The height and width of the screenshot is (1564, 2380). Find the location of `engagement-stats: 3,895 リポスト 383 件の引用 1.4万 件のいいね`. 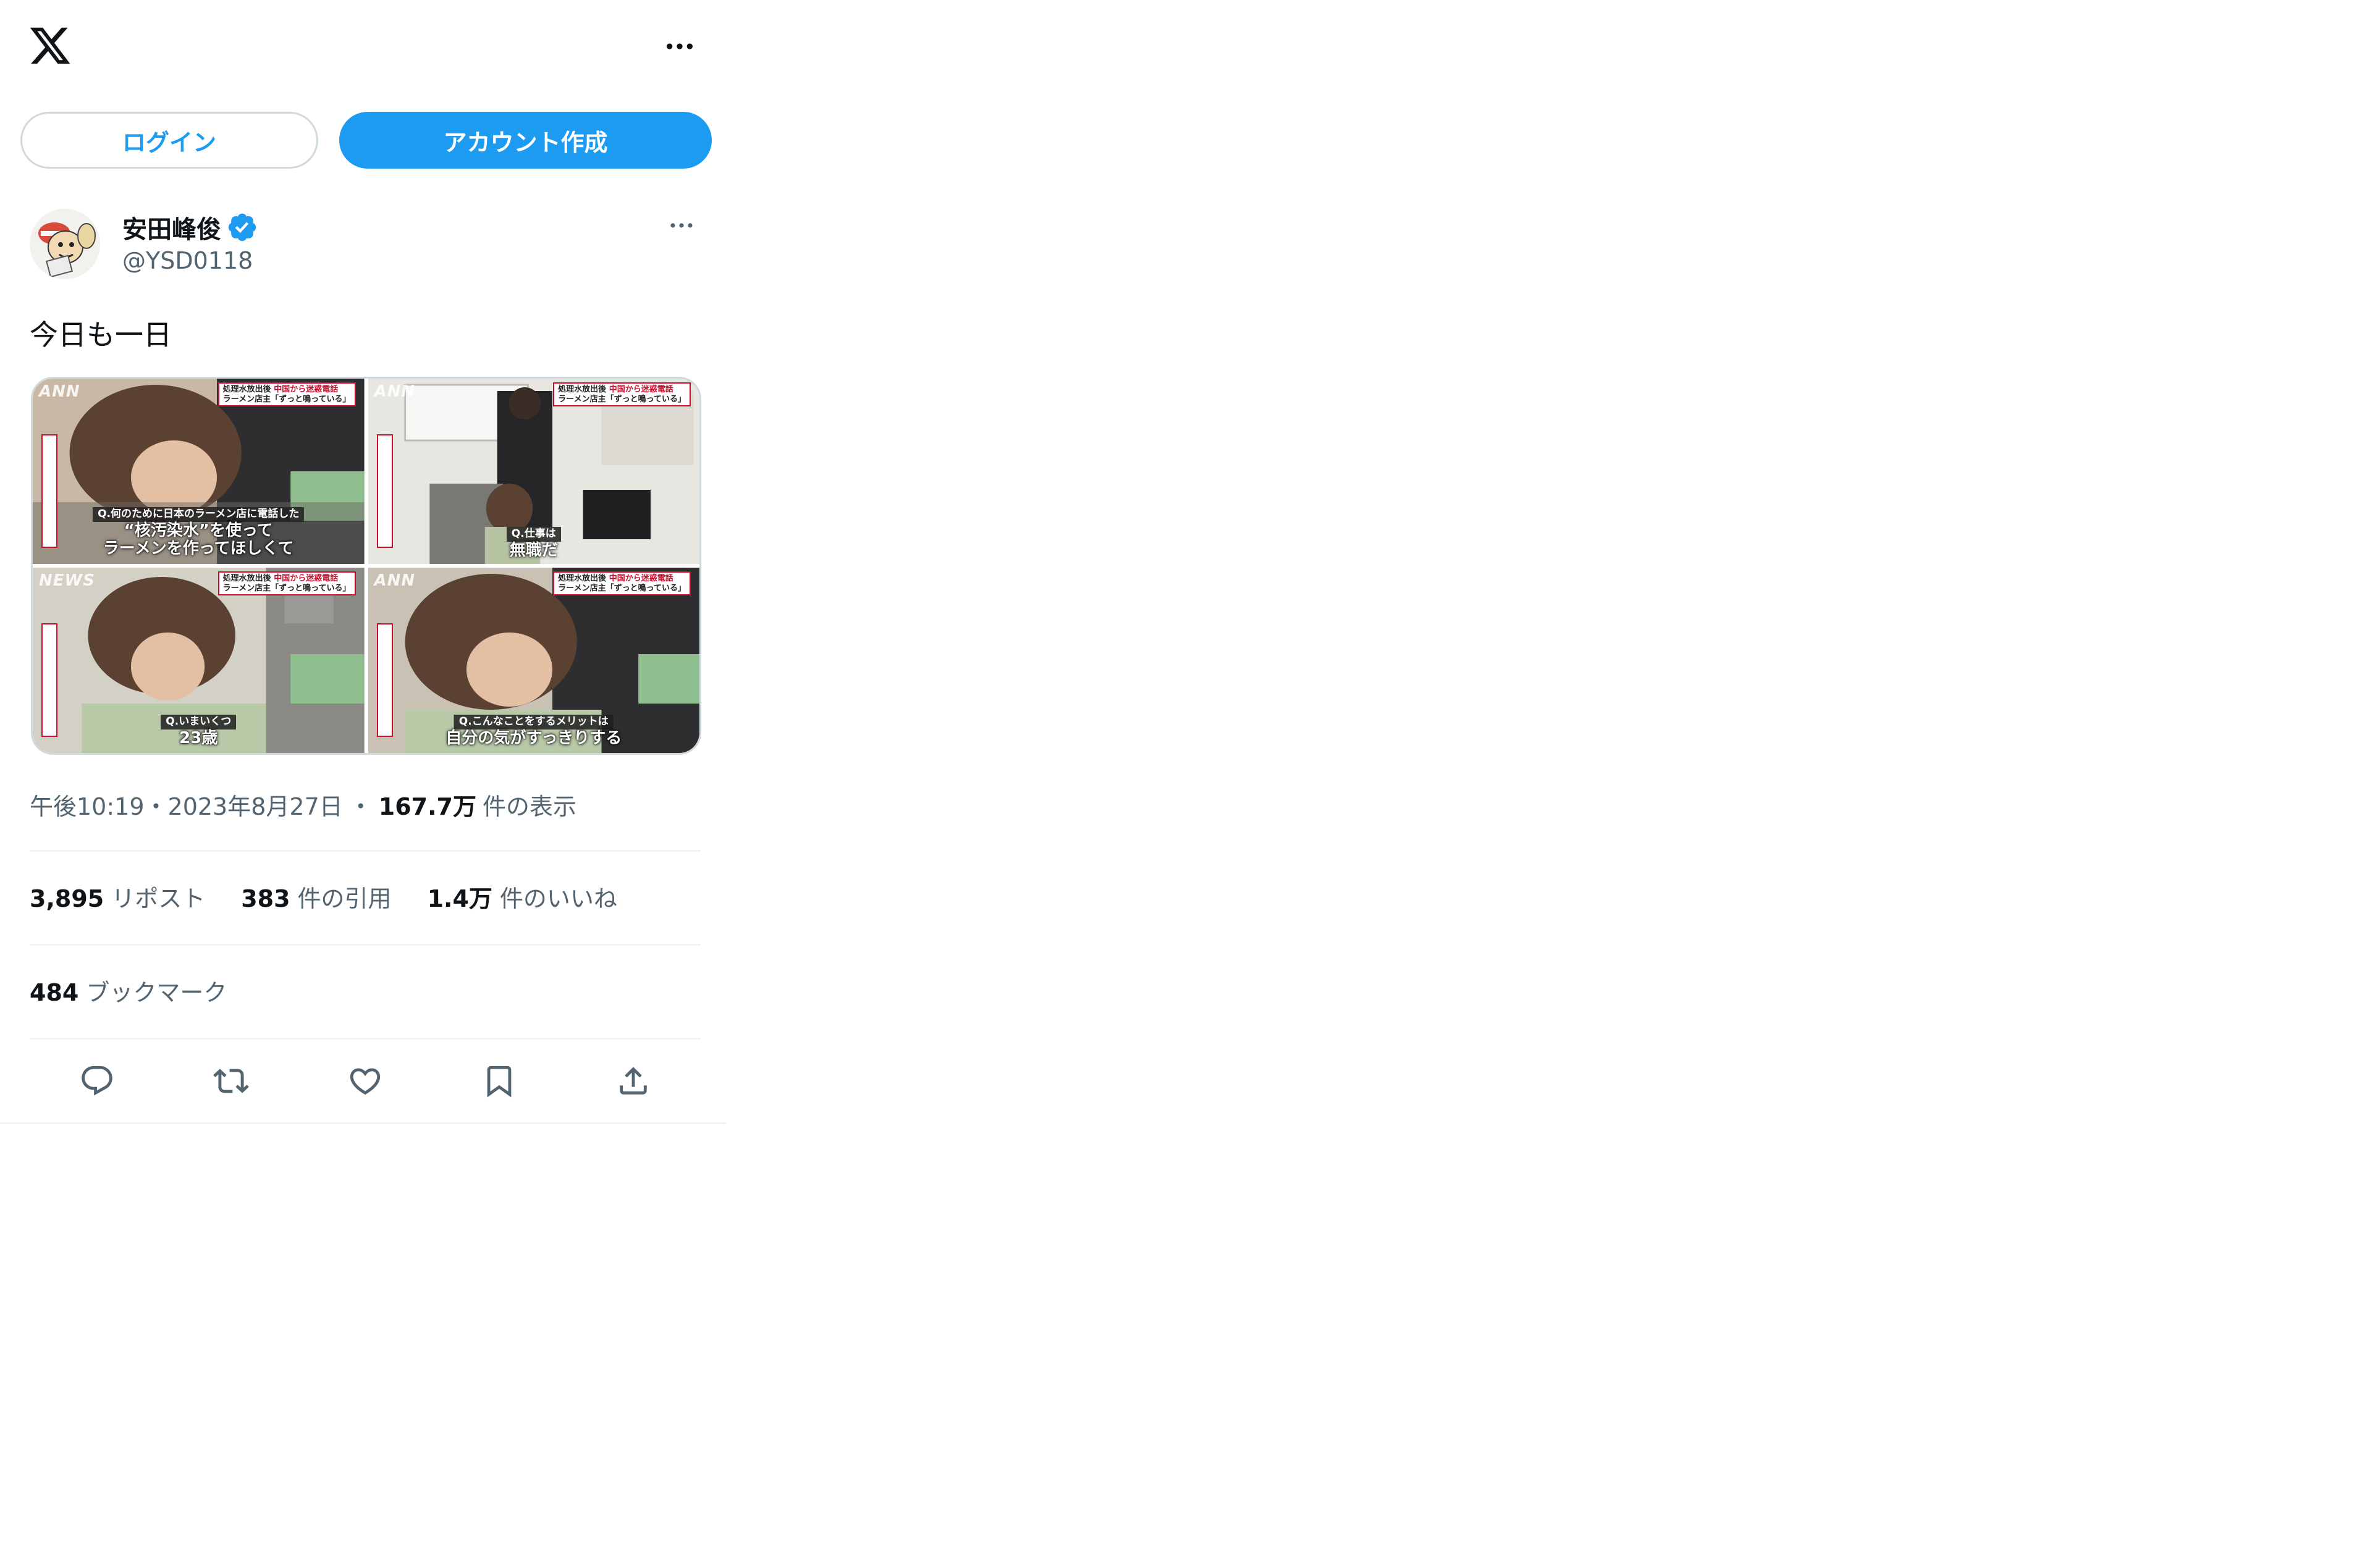

engagement-stats: 3,895 リポスト 383 件の引用 1.4万 件のいいね is located at coordinates (341, 897).